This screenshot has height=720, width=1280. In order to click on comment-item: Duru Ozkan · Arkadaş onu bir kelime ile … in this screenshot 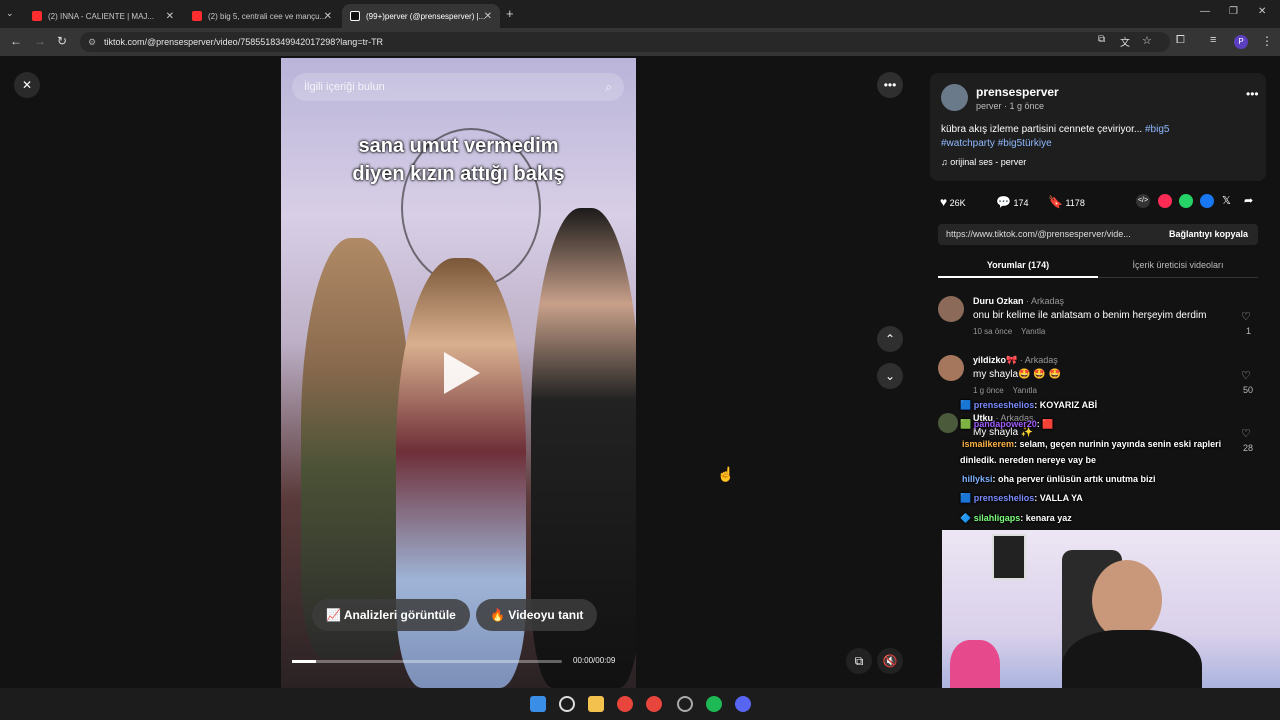, I will do `click(1098, 321)`.